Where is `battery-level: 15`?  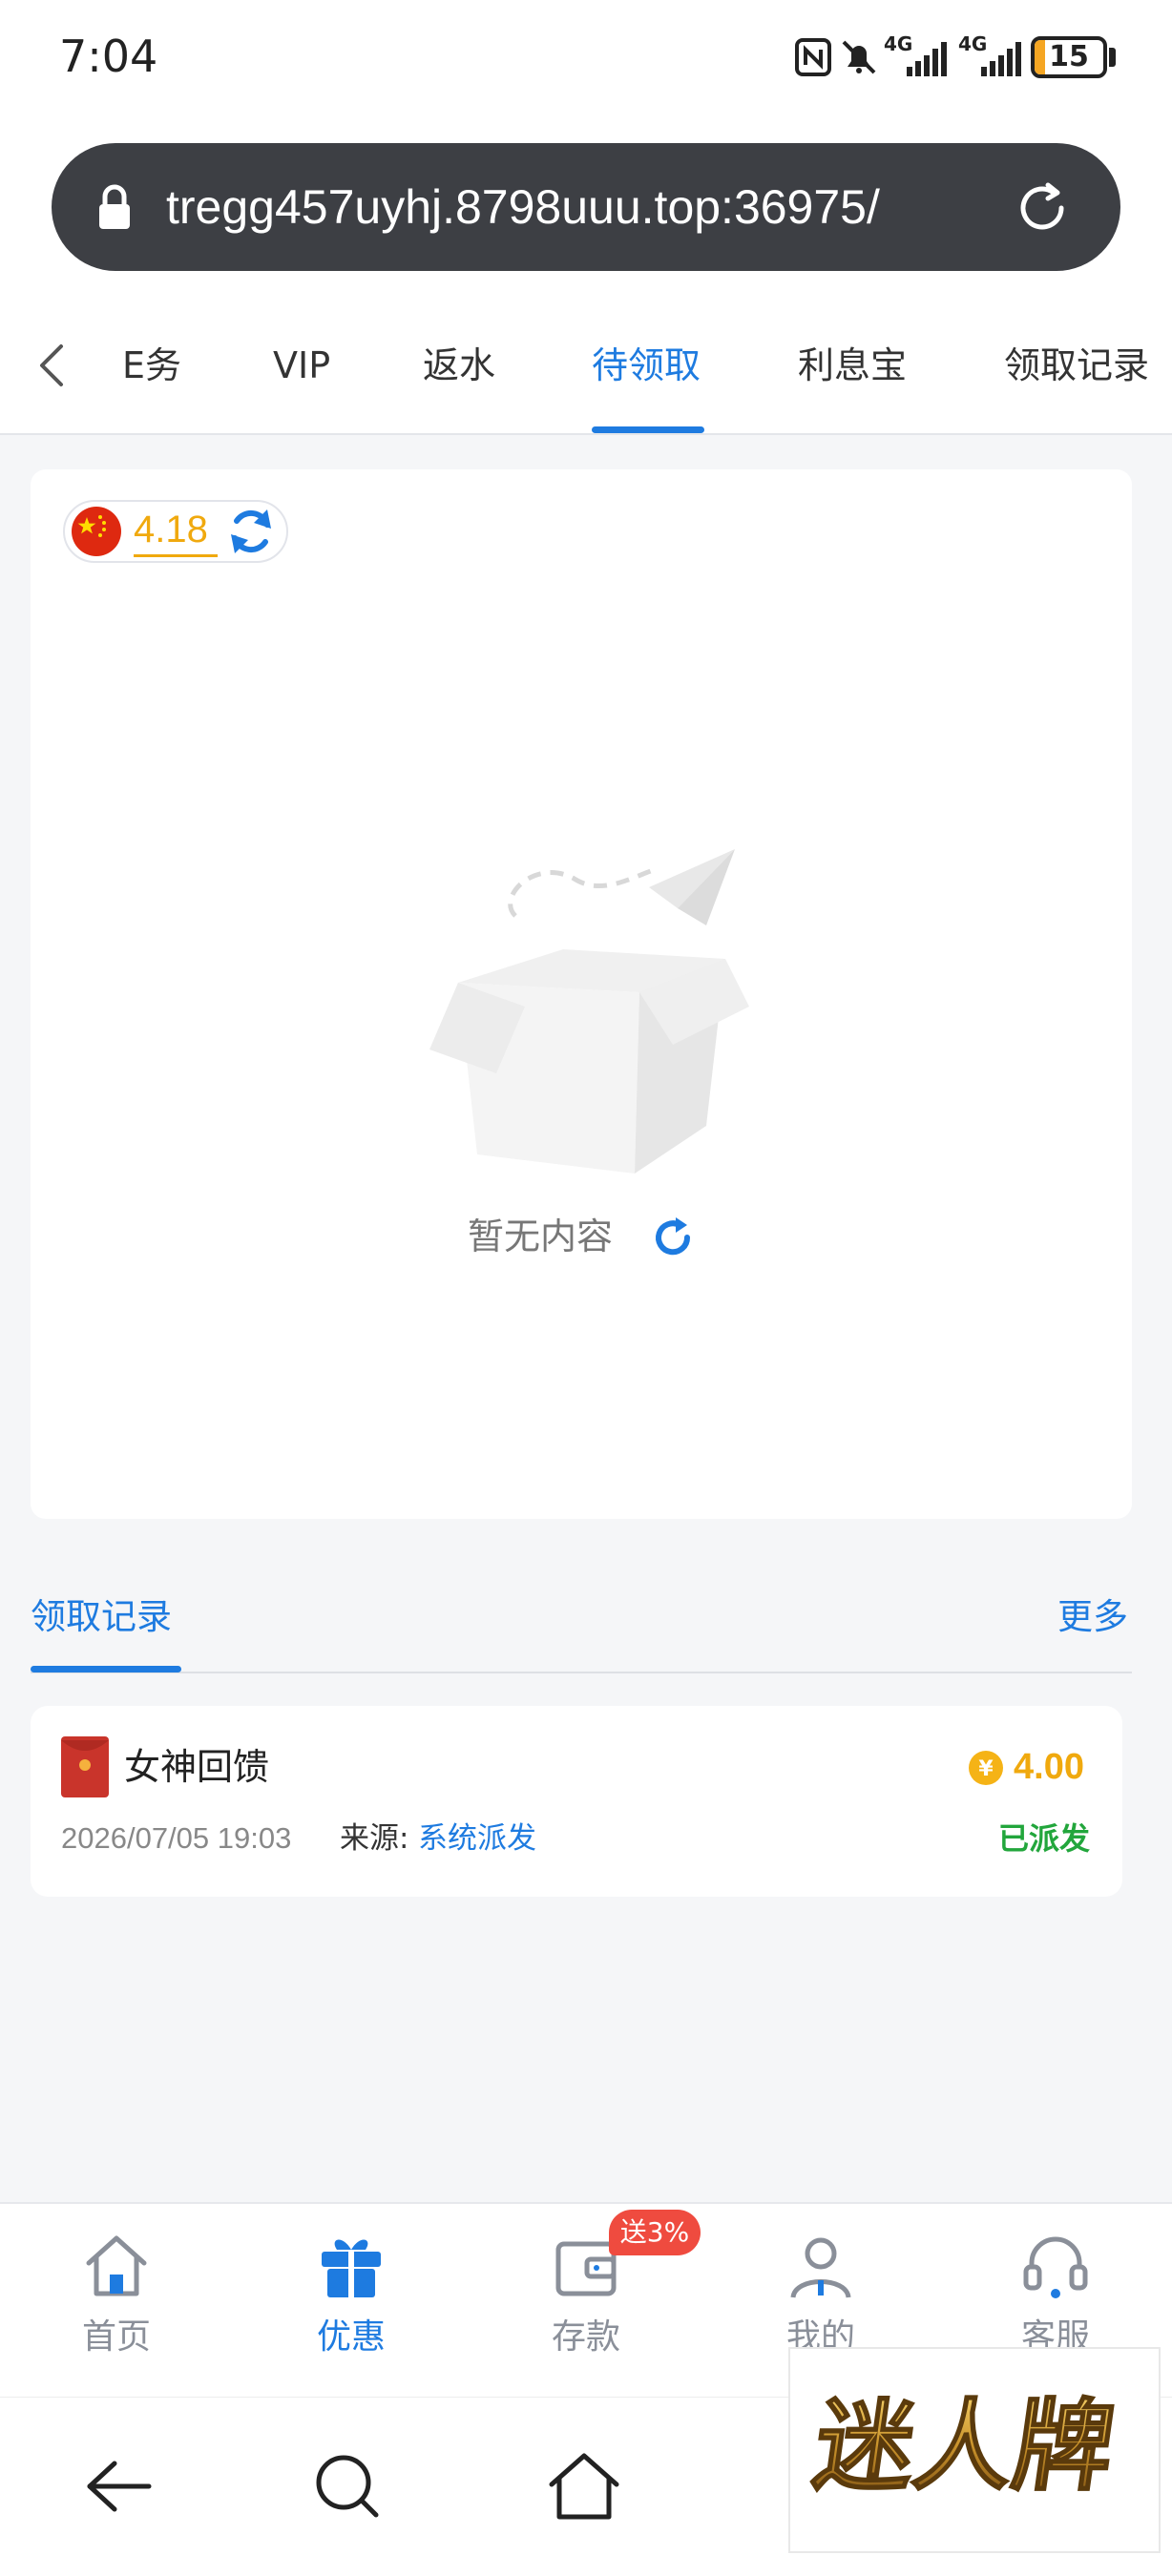 battery-level: 15 is located at coordinates (1069, 56).